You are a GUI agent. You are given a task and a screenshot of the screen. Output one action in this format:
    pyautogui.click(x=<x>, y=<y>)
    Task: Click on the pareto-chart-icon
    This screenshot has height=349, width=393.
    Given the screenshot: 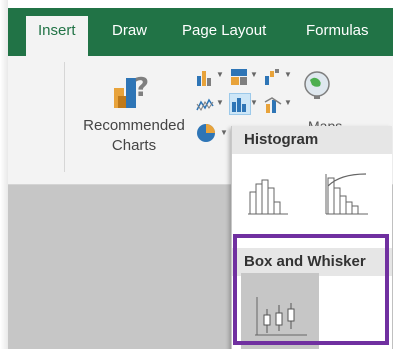 What is the action you would take?
    pyautogui.click(x=347, y=194)
    